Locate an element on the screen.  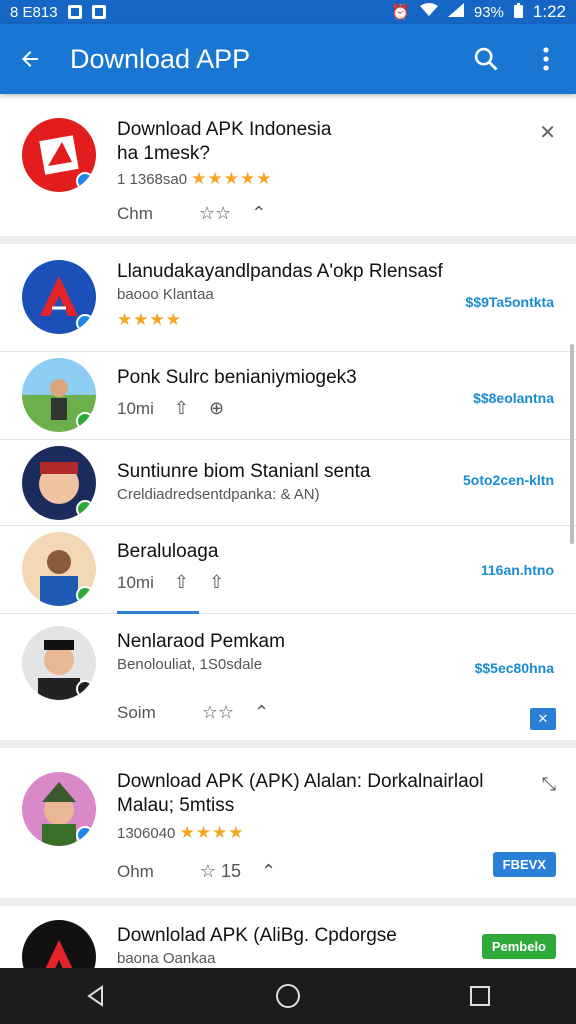
price-label: $$5ec80hna is located at coordinates (514, 668).